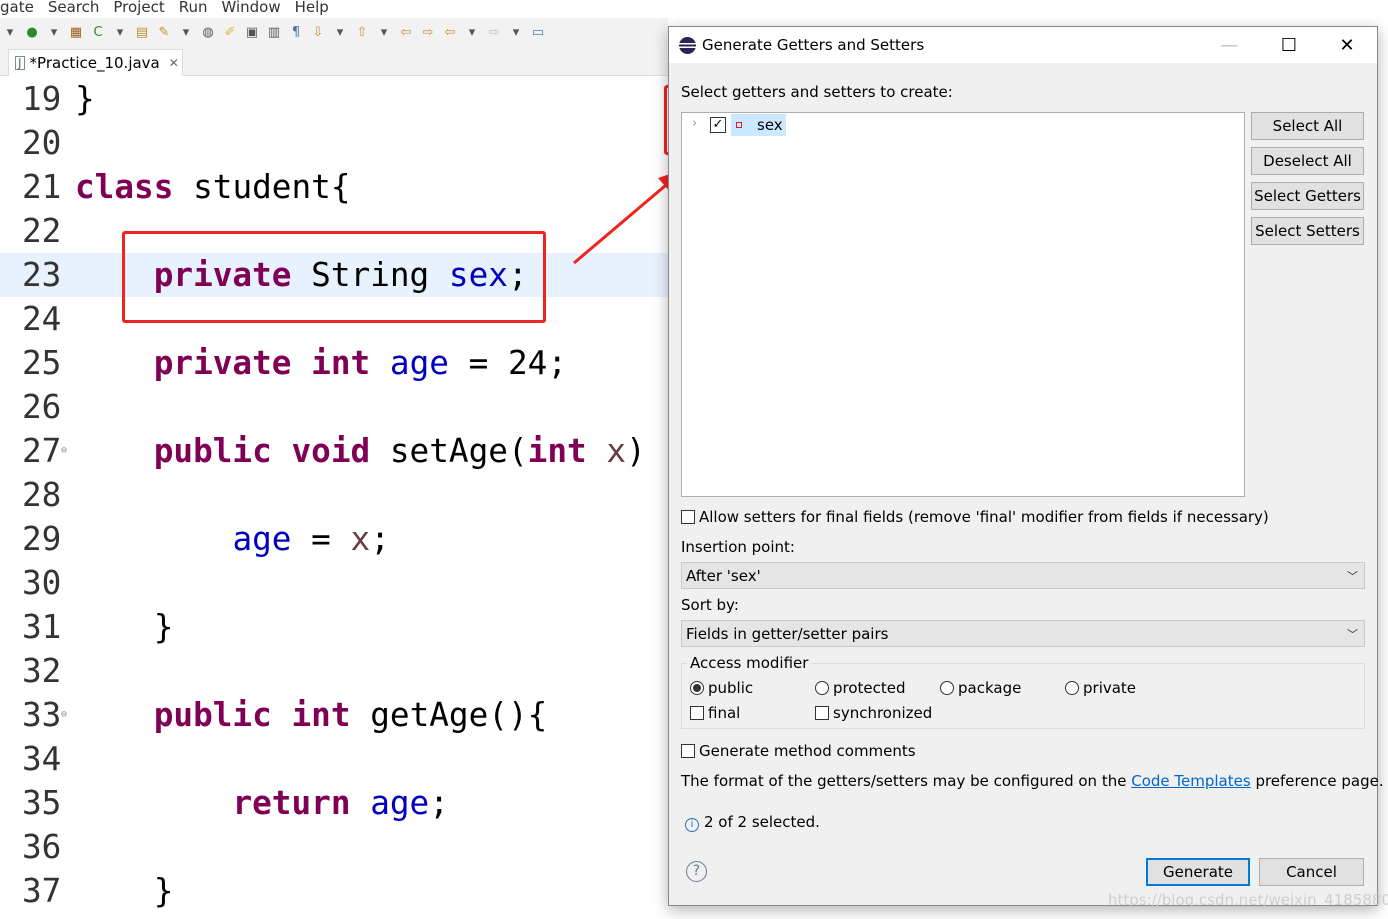  Describe the element at coordinates (334, 539) in the screenshot. I see `code-line: 29 age = x;` at that location.